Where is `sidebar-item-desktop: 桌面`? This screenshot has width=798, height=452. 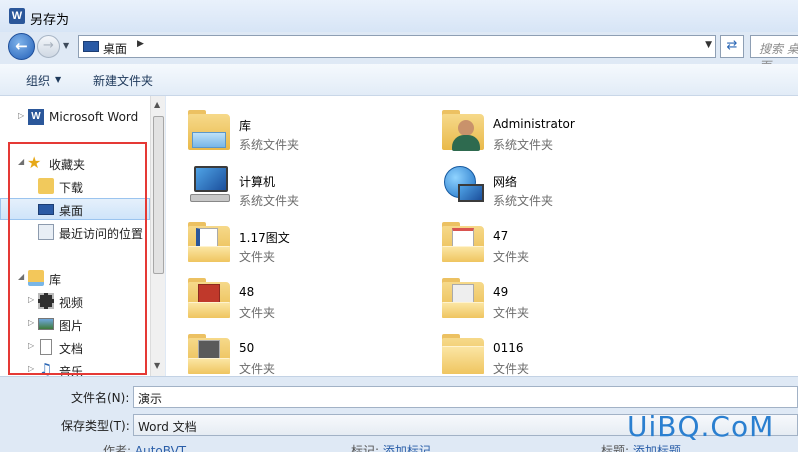
sidebar-item-desktop: 桌面 is located at coordinates (75, 209).